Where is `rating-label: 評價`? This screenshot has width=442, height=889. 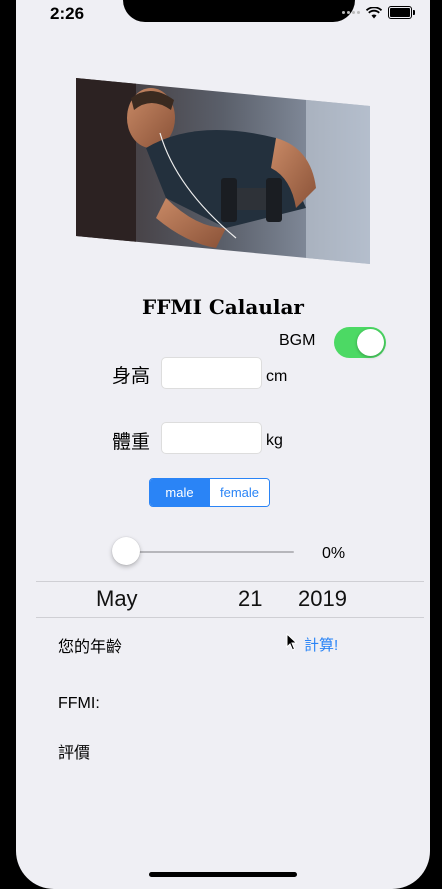
rating-label: 評價 is located at coordinates (74, 753).